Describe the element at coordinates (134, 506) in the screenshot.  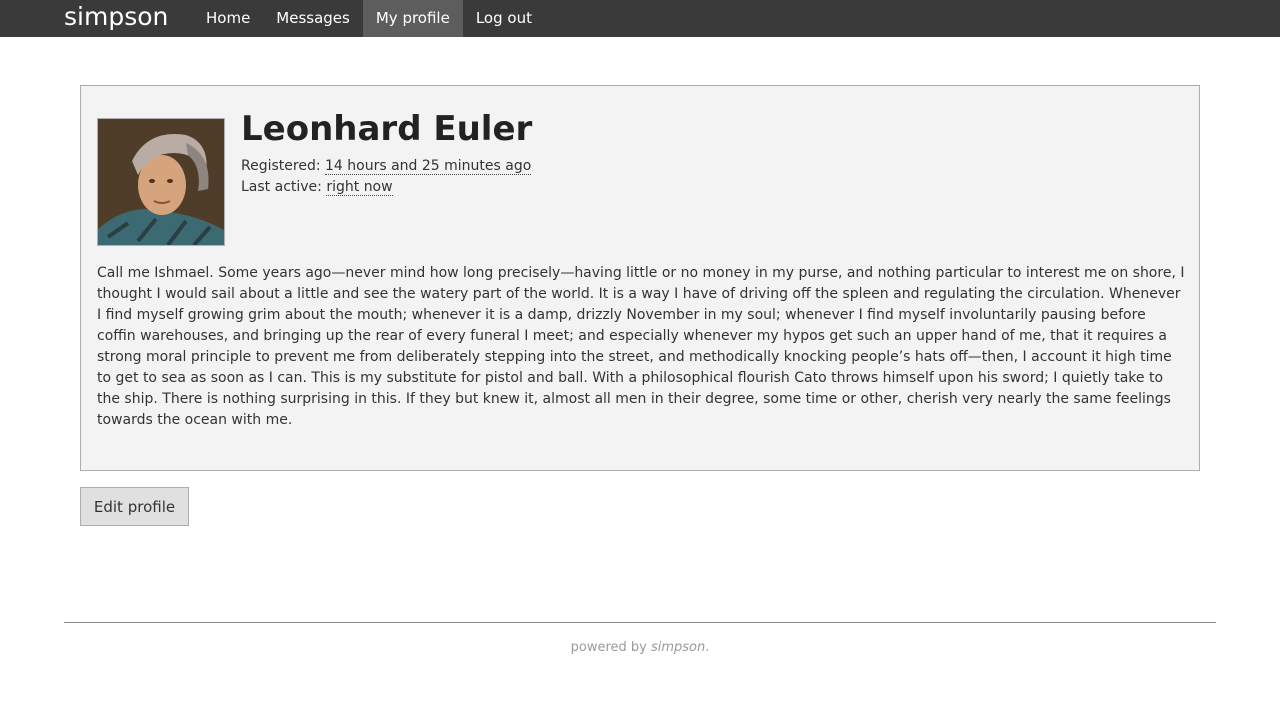
I see `edit-profile-button: Edit profile` at that location.